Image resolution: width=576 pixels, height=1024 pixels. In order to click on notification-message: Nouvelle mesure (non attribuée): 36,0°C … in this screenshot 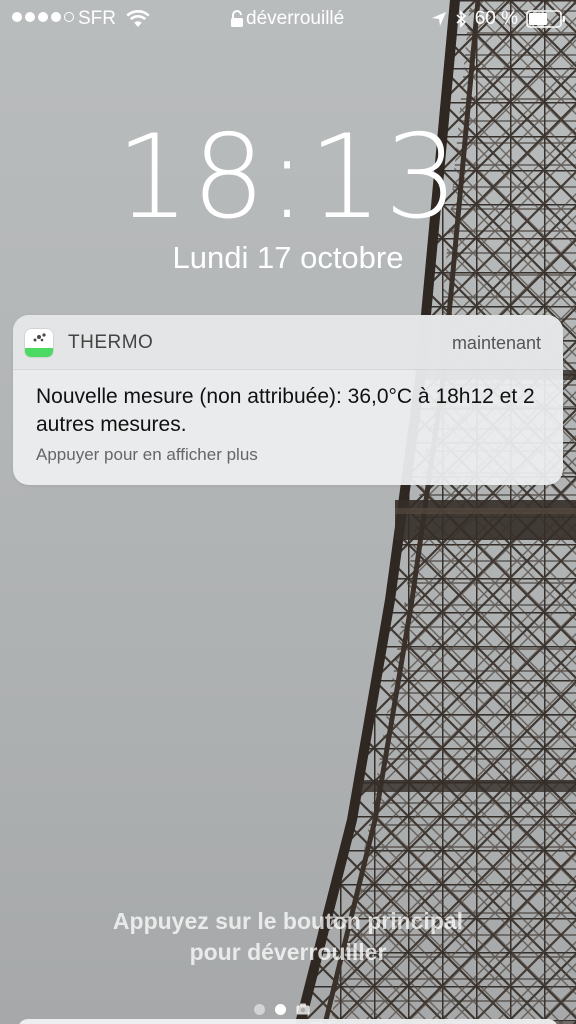, I will do `click(285, 410)`.